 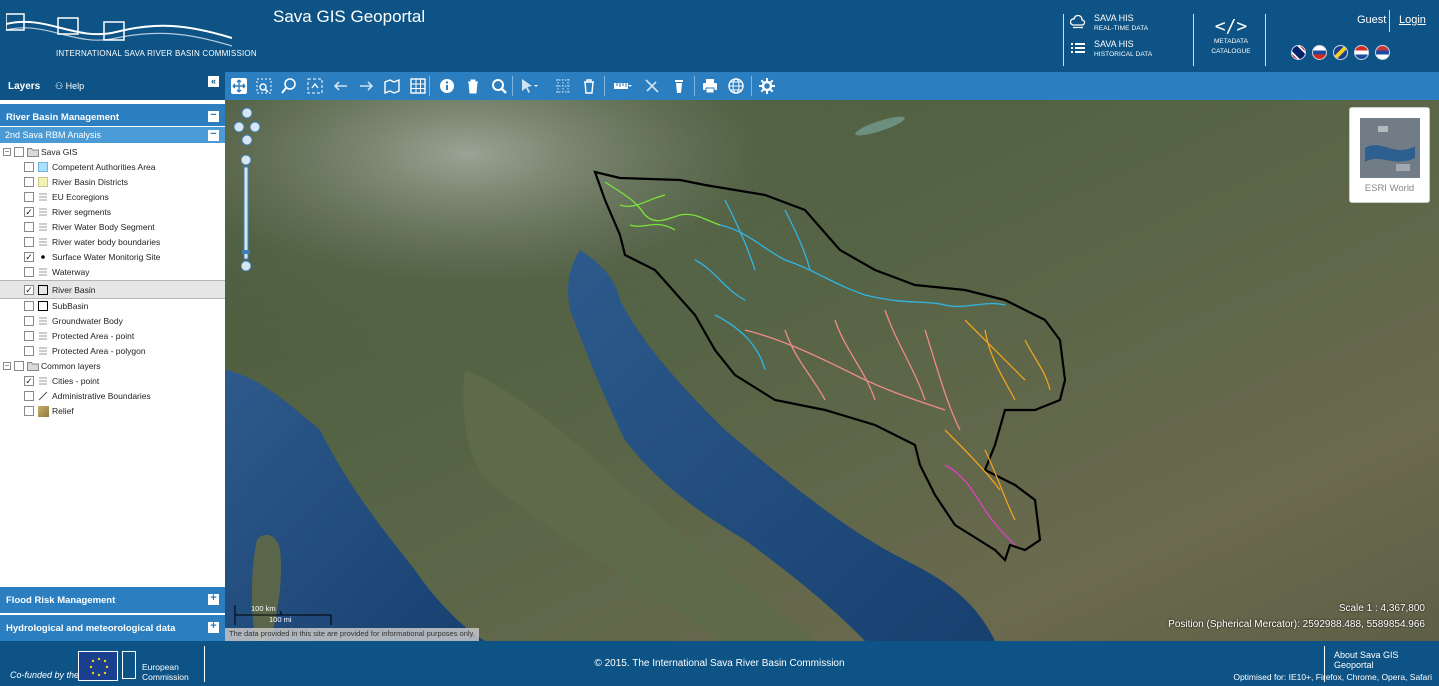 I want to click on select-tool-icon, so click(x=530, y=86).